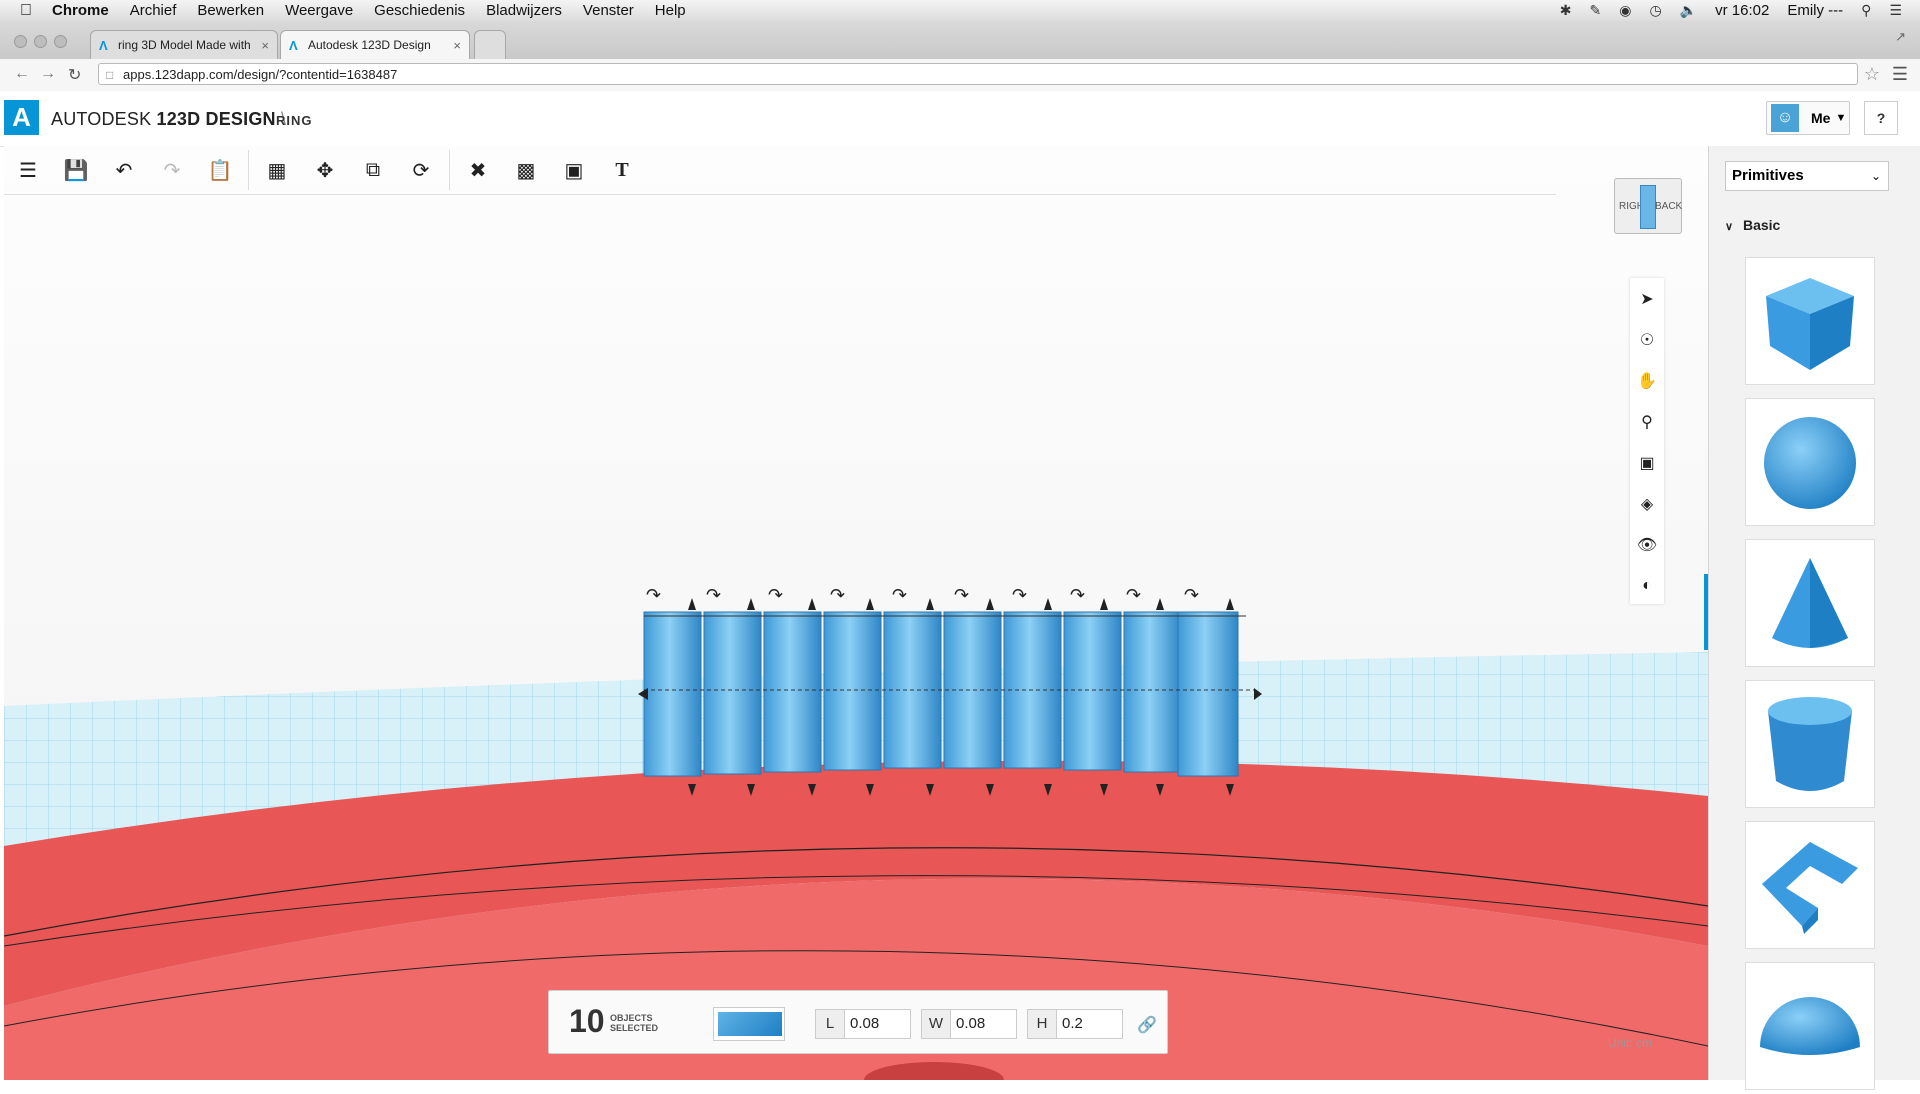 This screenshot has height=1094, width=1920. What do you see at coordinates (1900, 37) in the screenshot?
I see `fullscreen-icon: ↗` at bounding box center [1900, 37].